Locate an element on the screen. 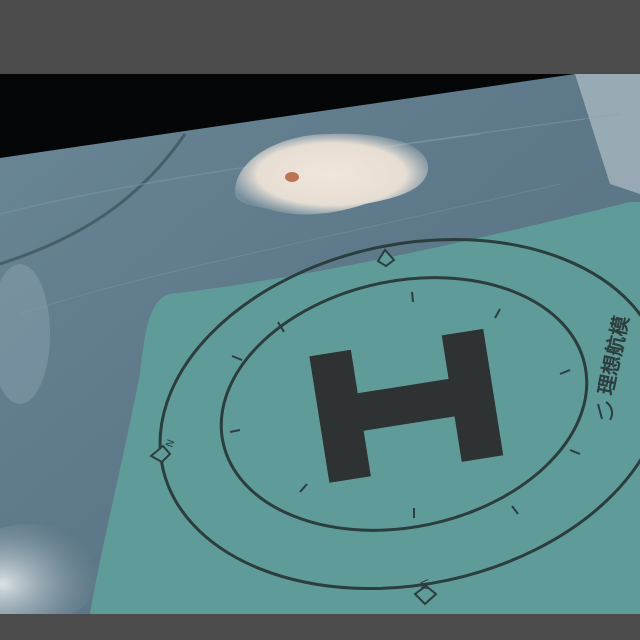  top-letterbox-band is located at coordinates (320, 37).